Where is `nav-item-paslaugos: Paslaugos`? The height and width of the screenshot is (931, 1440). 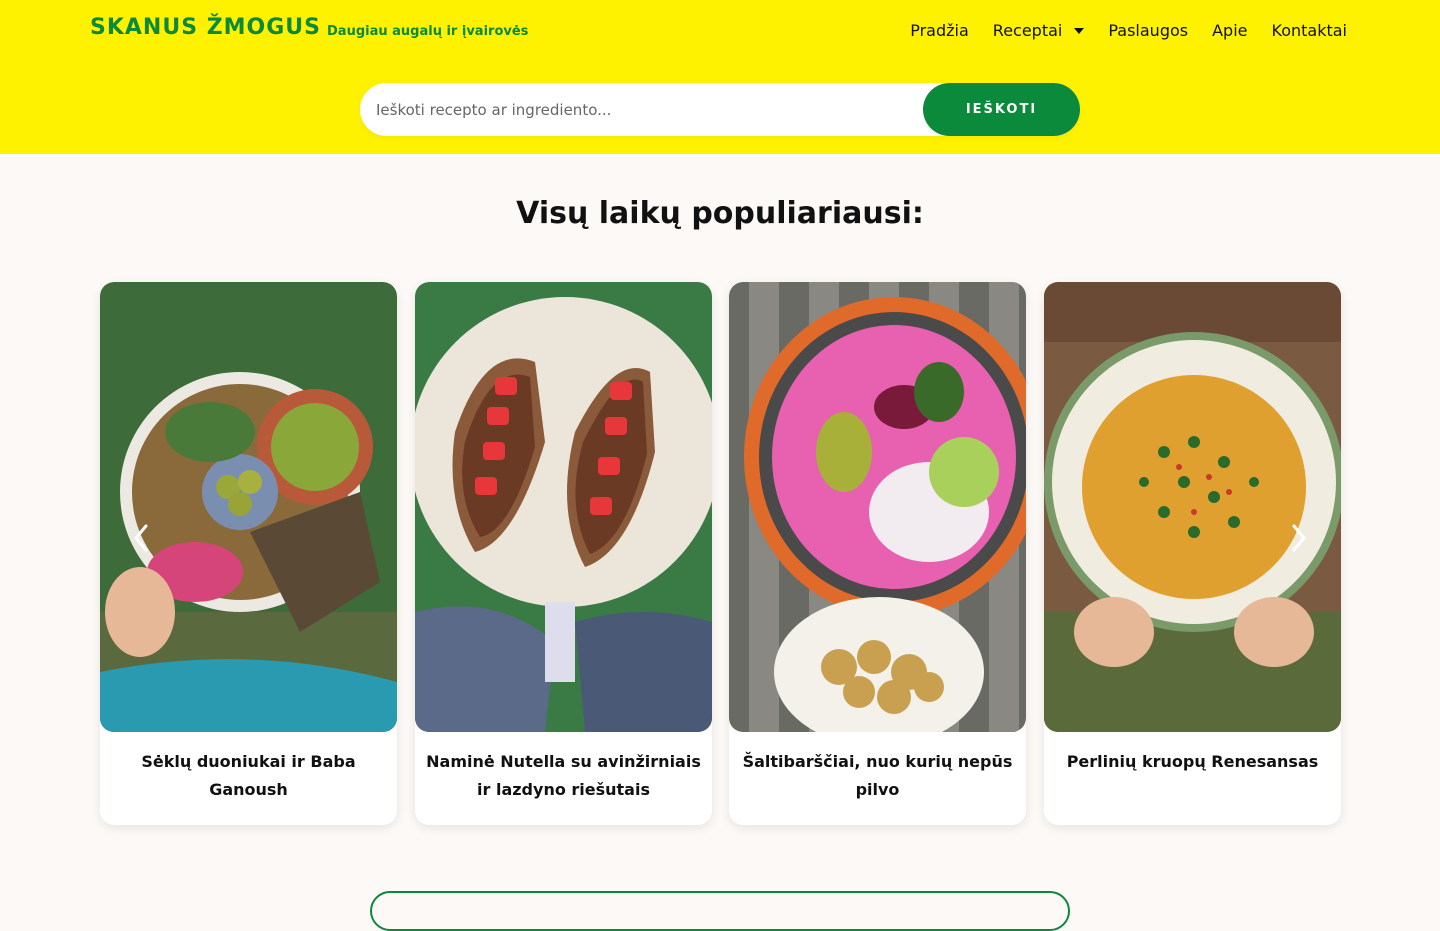
nav-item-paslaugos: Paslaugos is located at coordinates (1148, 30).